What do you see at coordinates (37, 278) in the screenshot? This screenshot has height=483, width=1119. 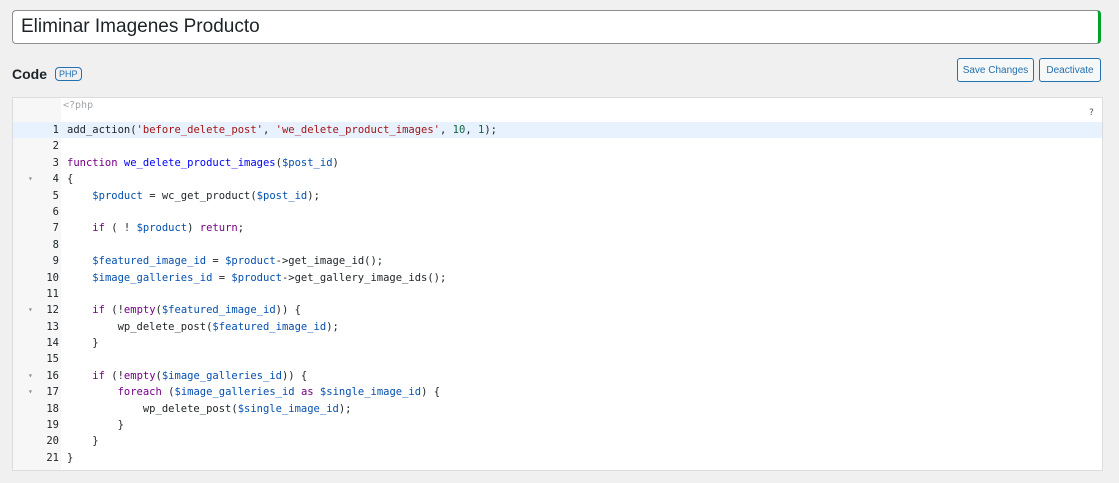 I see `line-number-area: 10` at bounding box center [37, 278].